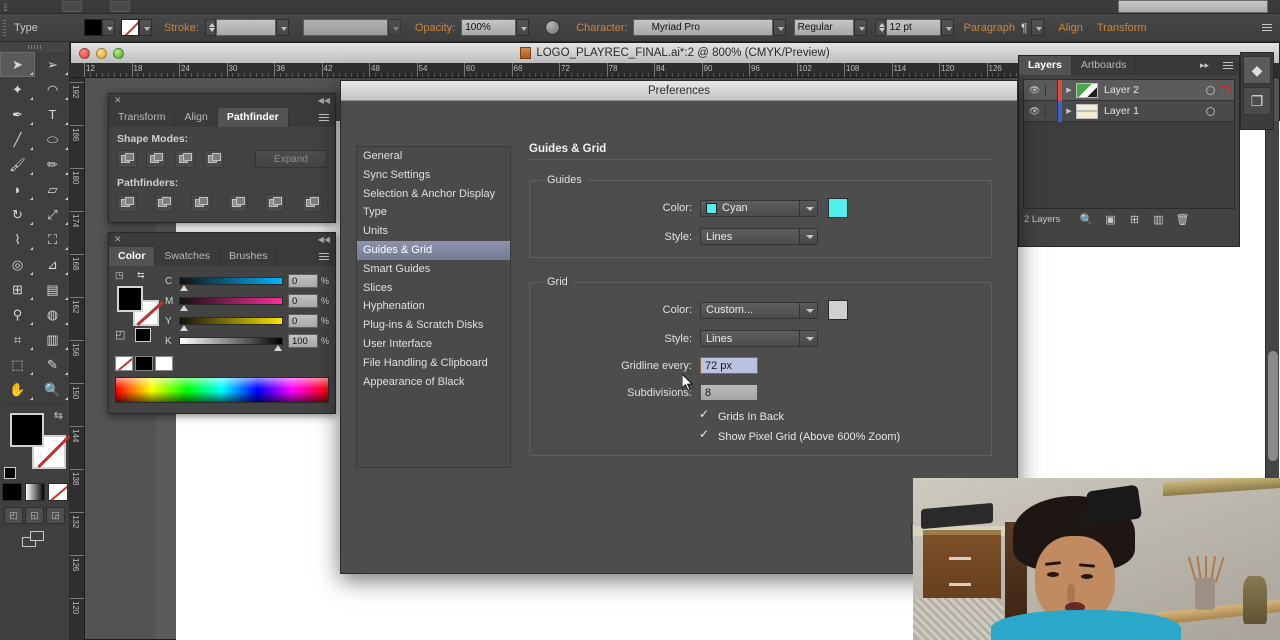  What do you see at coordinates (1069, 90) in the screenshot?
I see `chevron-right-icon: ▶` at bounding box center [1069, 90].